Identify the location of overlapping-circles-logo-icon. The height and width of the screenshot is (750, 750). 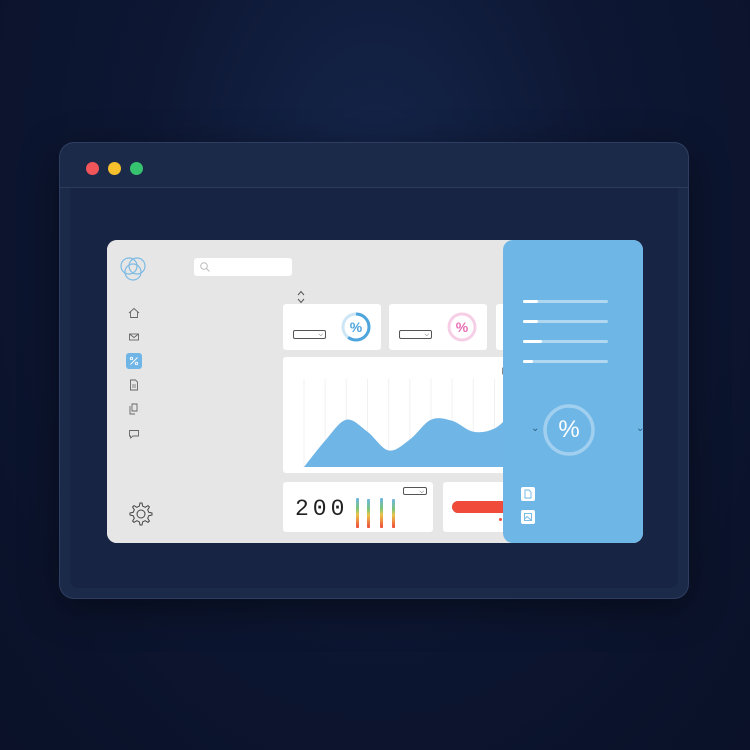
(133, 269).